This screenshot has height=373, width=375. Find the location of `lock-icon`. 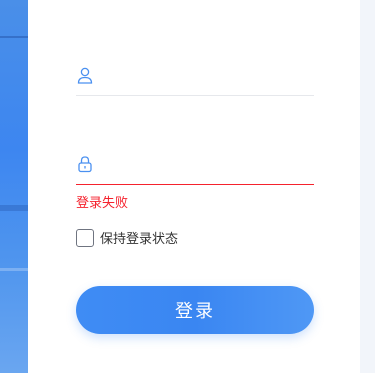

lock-icon is located at coordinates (85, 164).